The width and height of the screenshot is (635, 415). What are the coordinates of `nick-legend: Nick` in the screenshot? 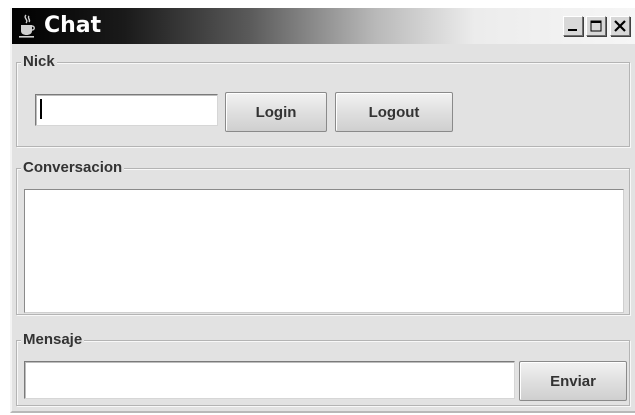 It's located at (39, 62).